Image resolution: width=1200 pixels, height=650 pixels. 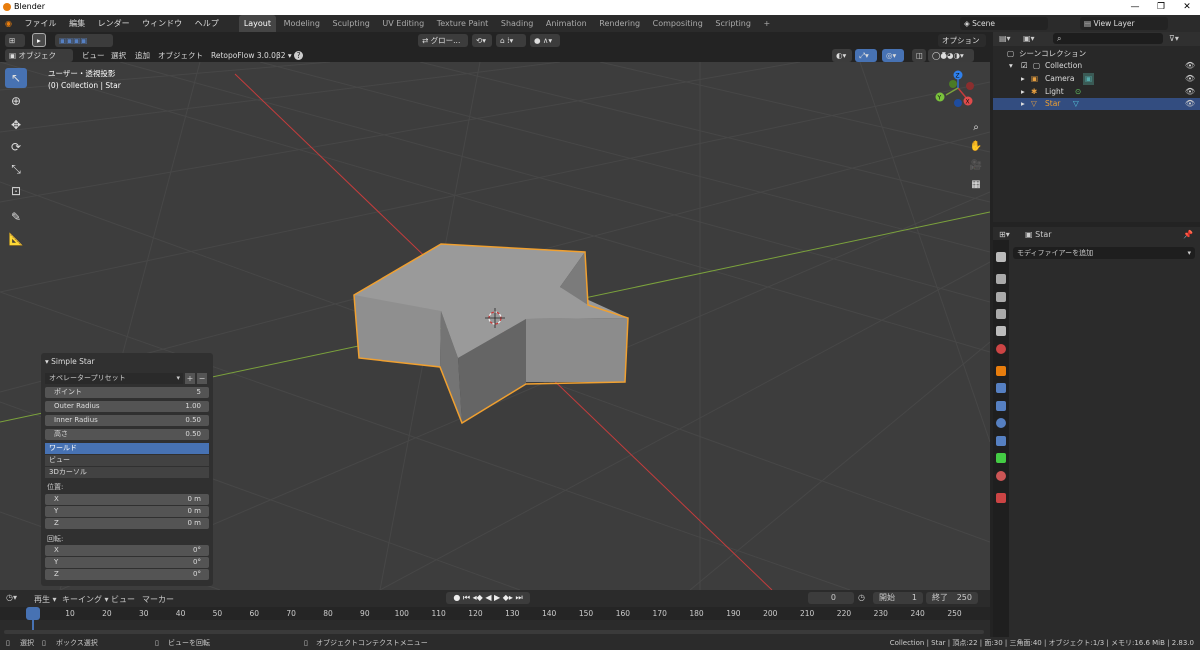 What do you see at coordinates (70, 361) in the screenshot?
I see `operator-panel-header: ▾ Simple Star` at bounding box center [70, 361].